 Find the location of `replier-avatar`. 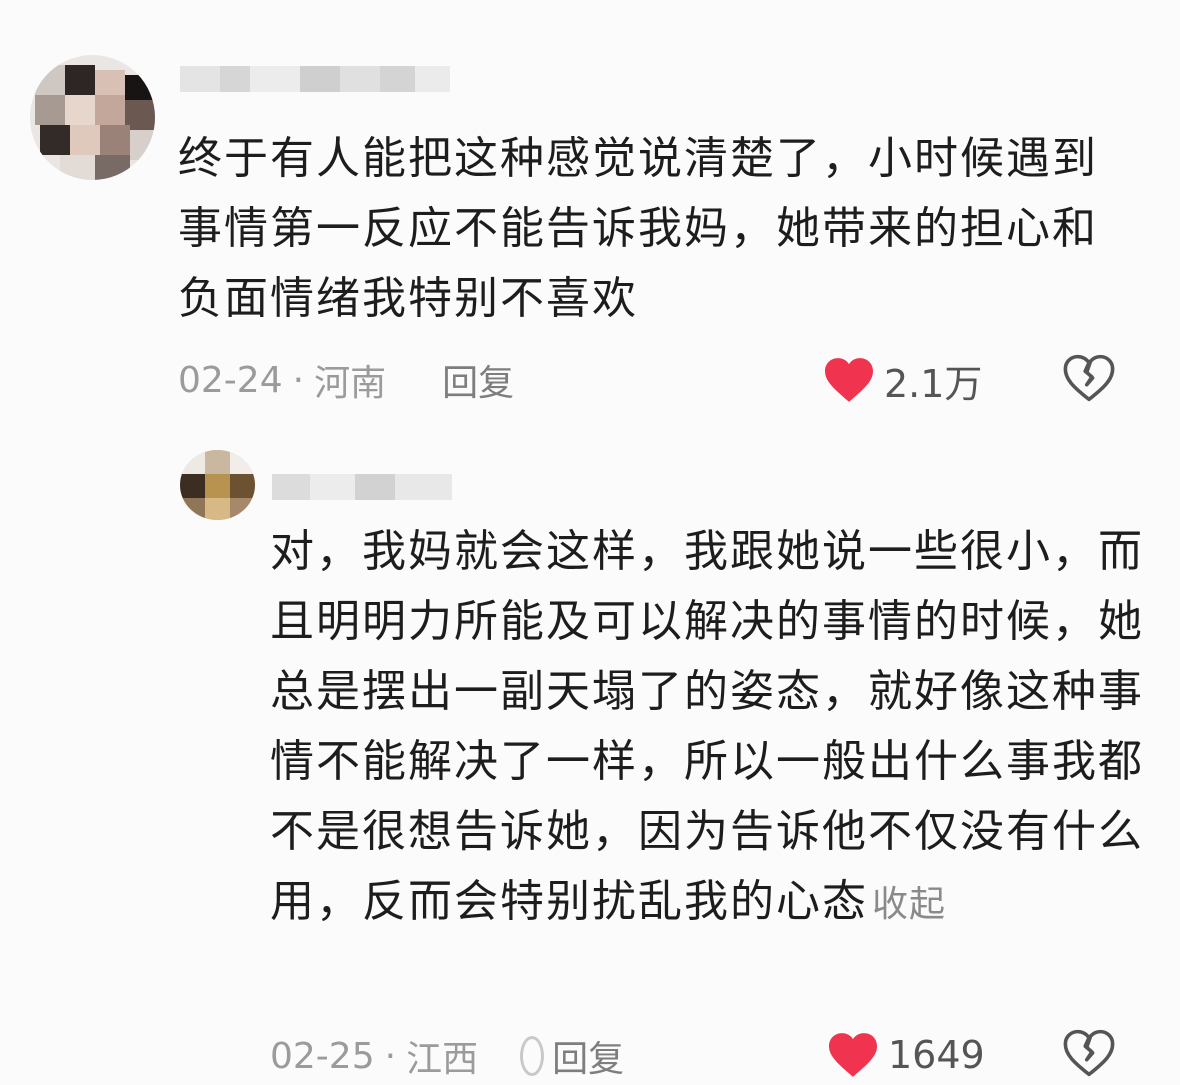

replier-avatar is located at coordinates (217, 485).